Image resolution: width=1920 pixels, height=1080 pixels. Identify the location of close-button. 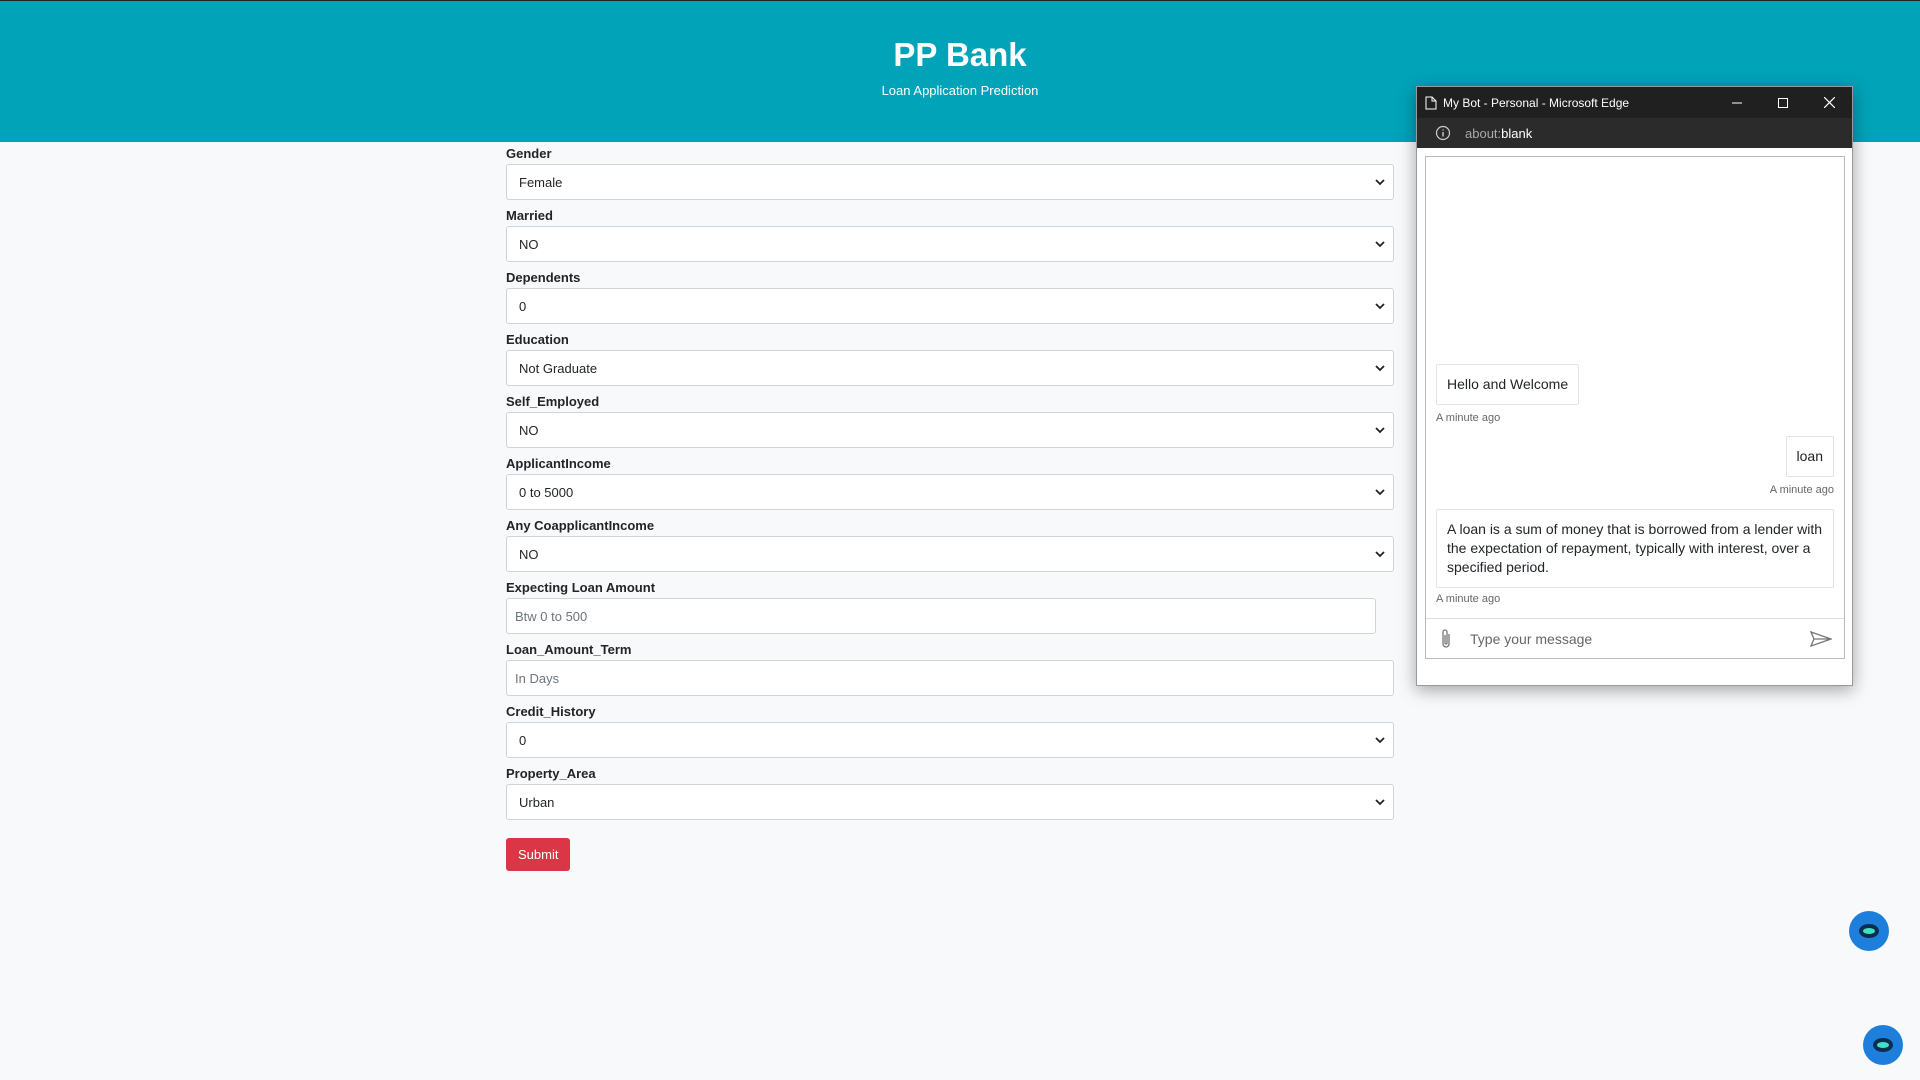
(1829, 102).